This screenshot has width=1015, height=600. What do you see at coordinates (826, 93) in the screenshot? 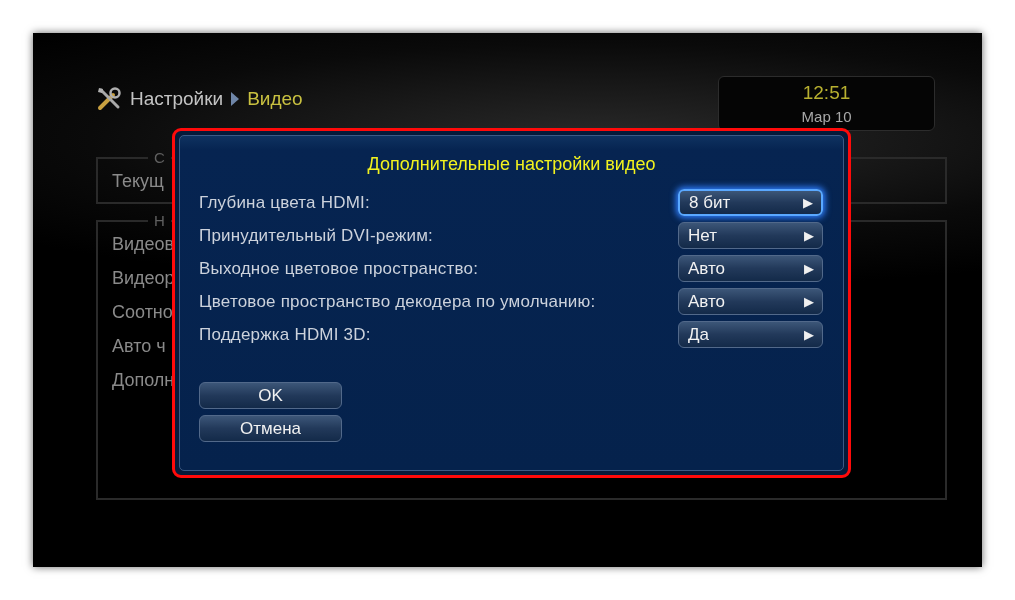
I see `clock-time: 12:51` at bounding box center [826, 93].